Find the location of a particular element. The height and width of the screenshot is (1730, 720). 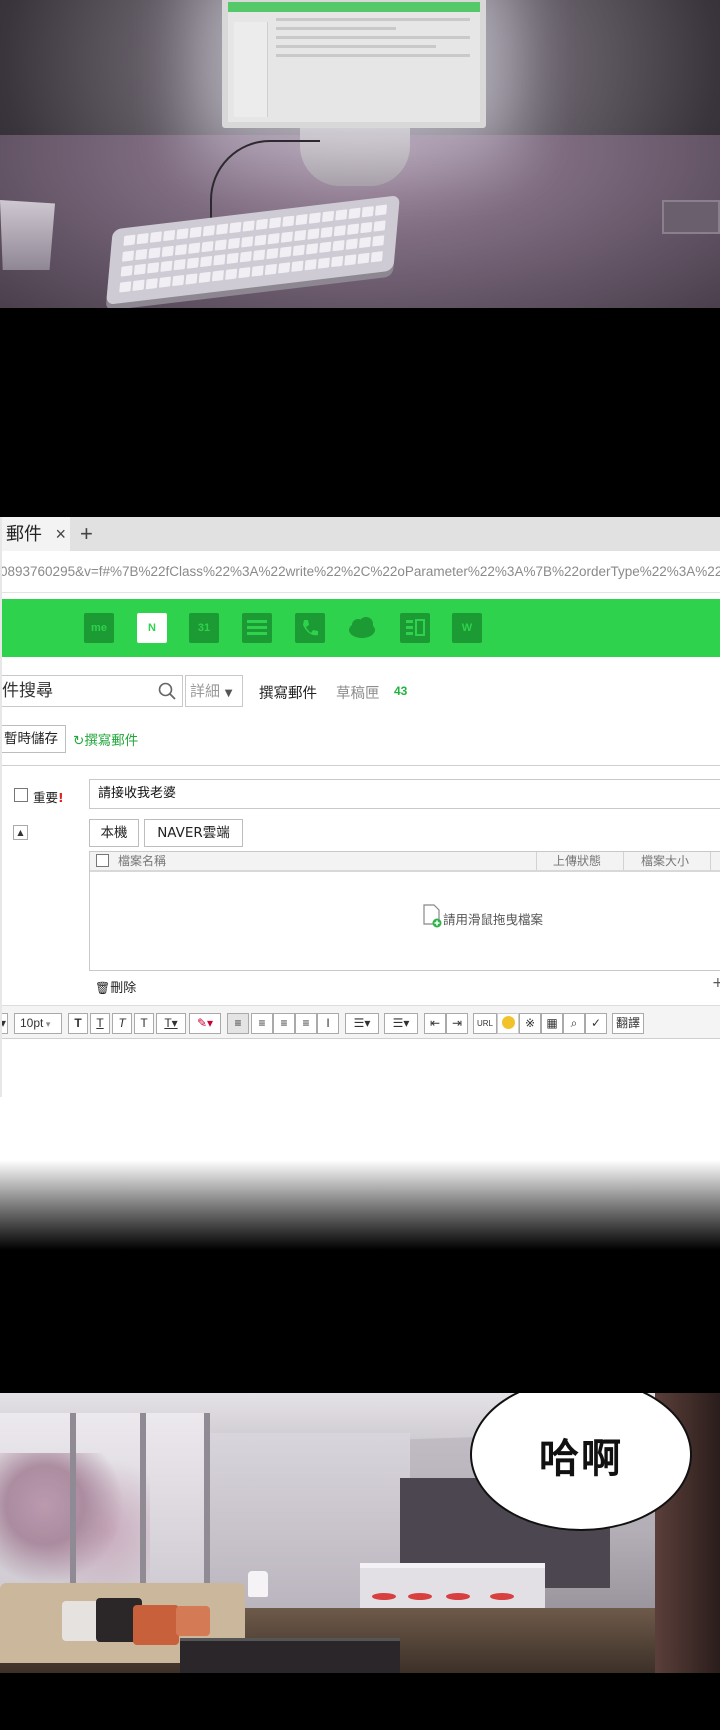

bar-stool is located at coordinates (458, 1596).